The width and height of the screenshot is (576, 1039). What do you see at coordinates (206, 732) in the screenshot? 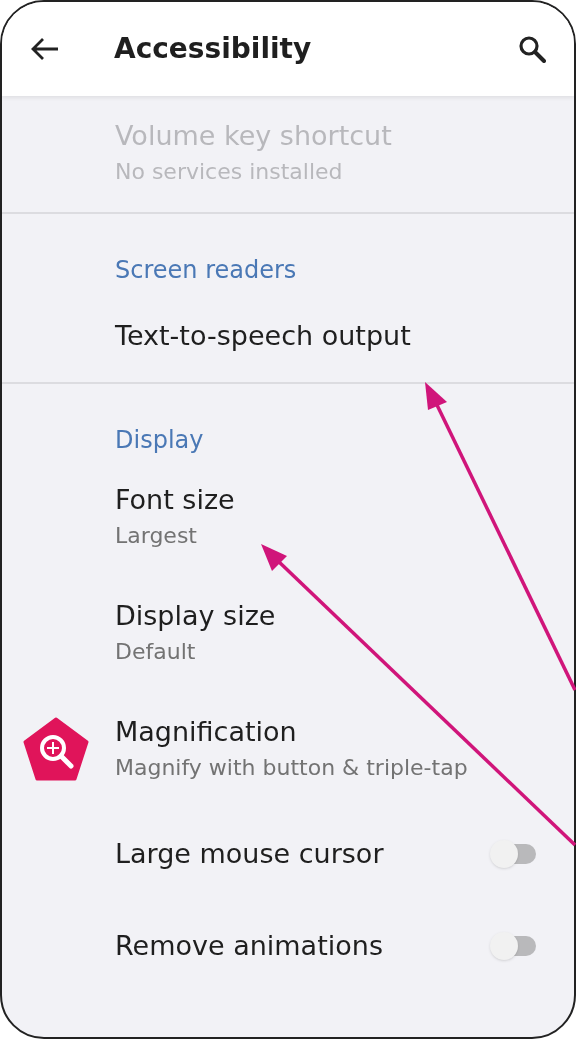
I see `item-title: Magnification` at bounding box center [206, 732].